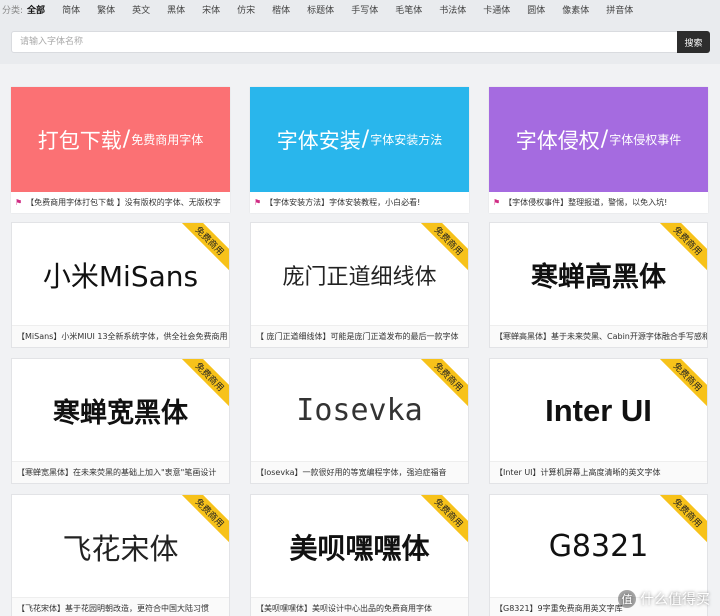 This screenshot has width=720, height=616. I want to click on font-caption: 【Inter UI】计算机屏幕上高度清晰的英文字体, so click(598, 472).